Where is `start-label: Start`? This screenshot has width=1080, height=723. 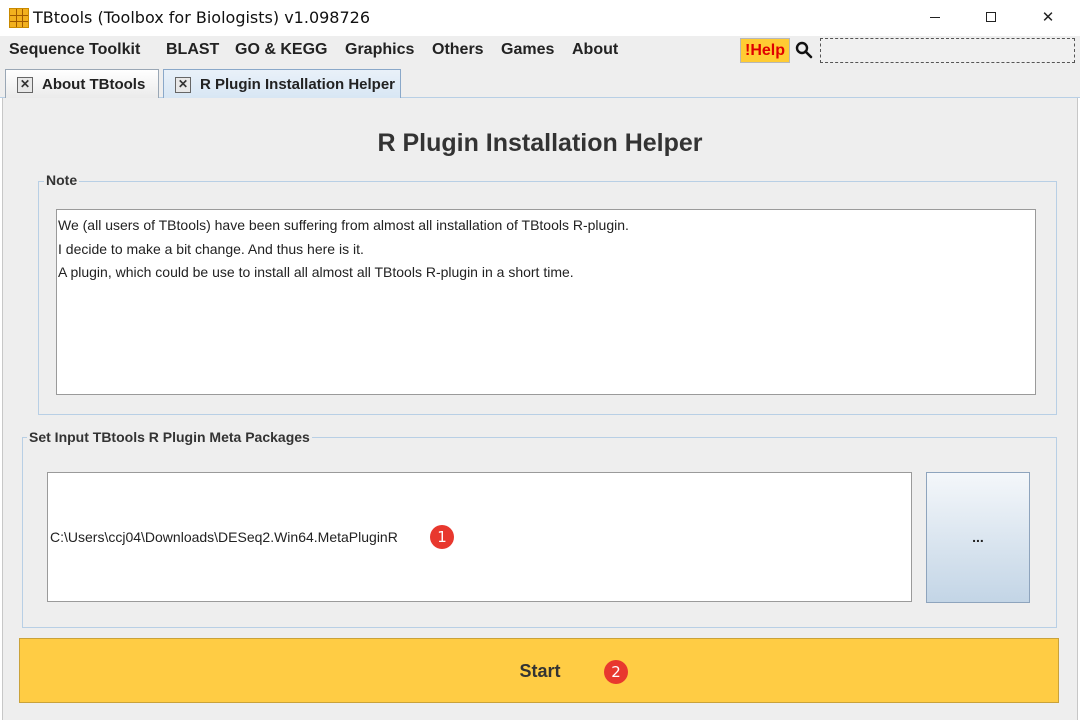
start-label: Start is located at coordinates (540, 671).